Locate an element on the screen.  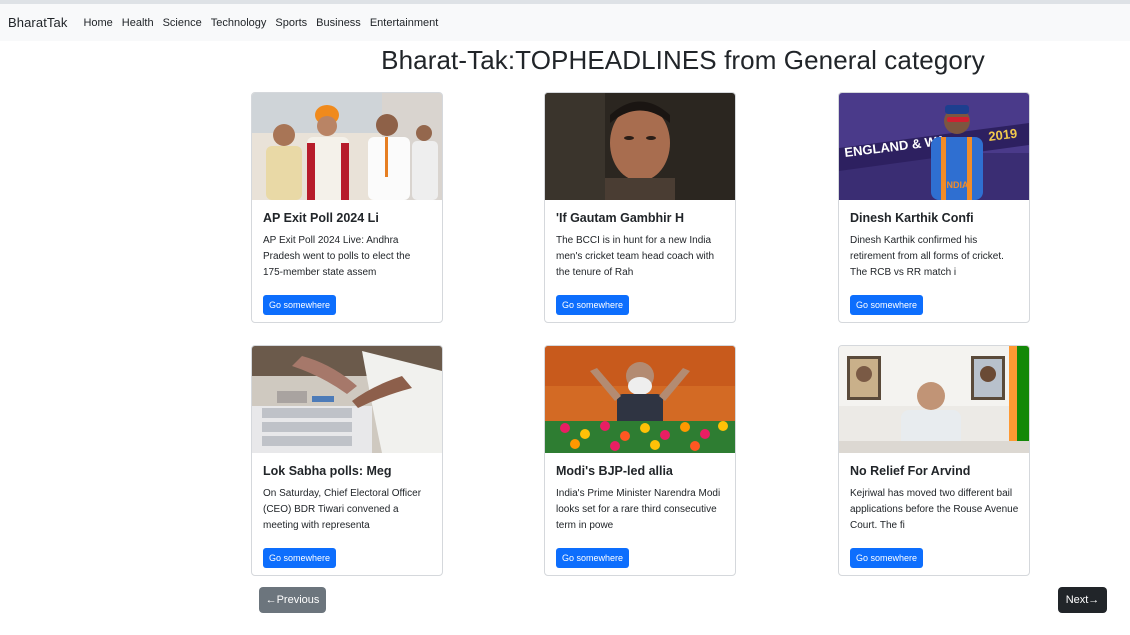
next-button: Next→ is located at coordinates (1082, 600).